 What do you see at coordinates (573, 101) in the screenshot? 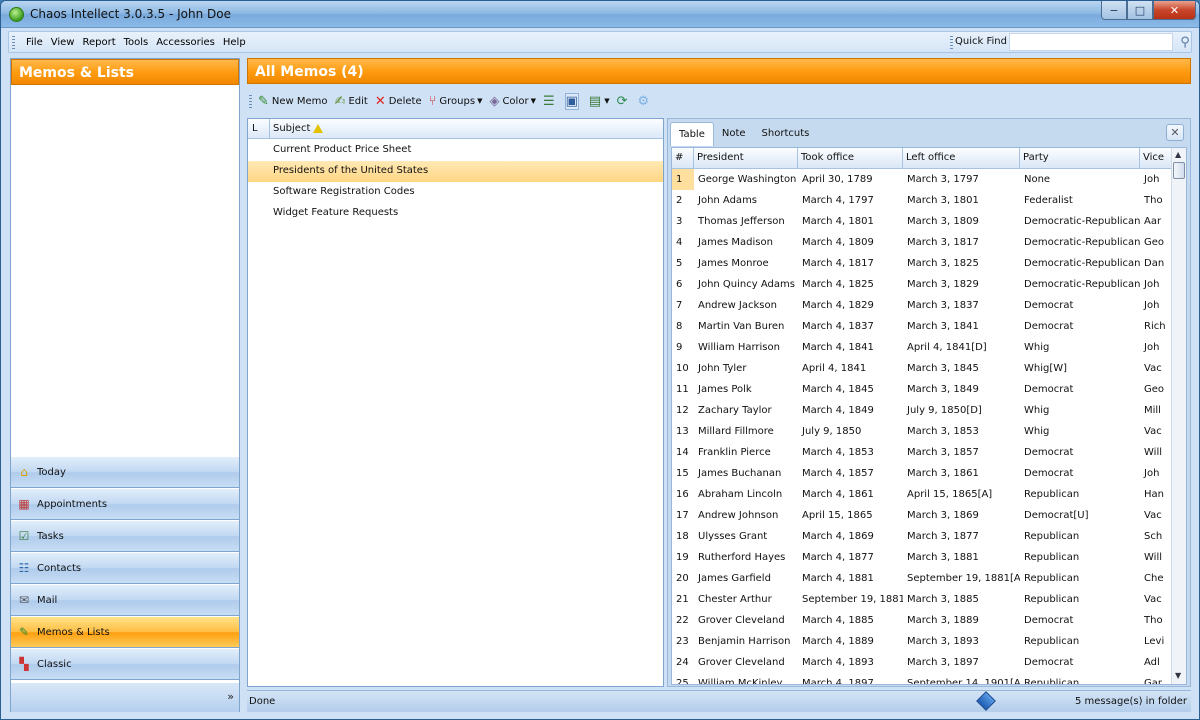
I see `reading-pane-button: ▣` at bounding box center [573, 101].